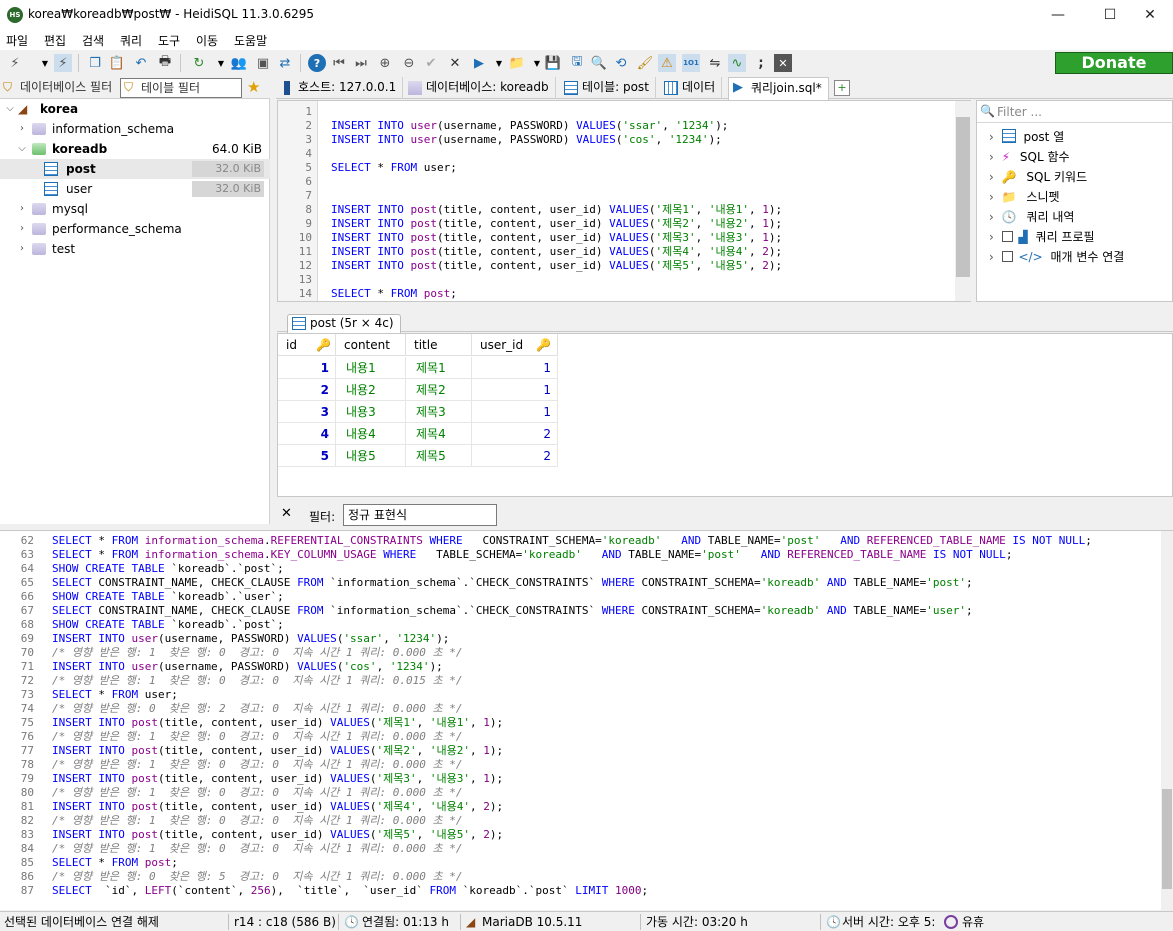 Image resolution: width=1173 pixels, height=931 pixels. I want to click on save-as-icon: 🖫, so click(577, 63).